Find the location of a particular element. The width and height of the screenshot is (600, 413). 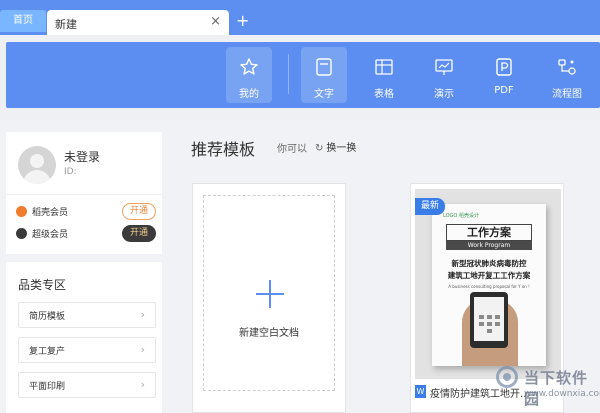

refresh-icon: ↻ is located at coordinates (319, 148).